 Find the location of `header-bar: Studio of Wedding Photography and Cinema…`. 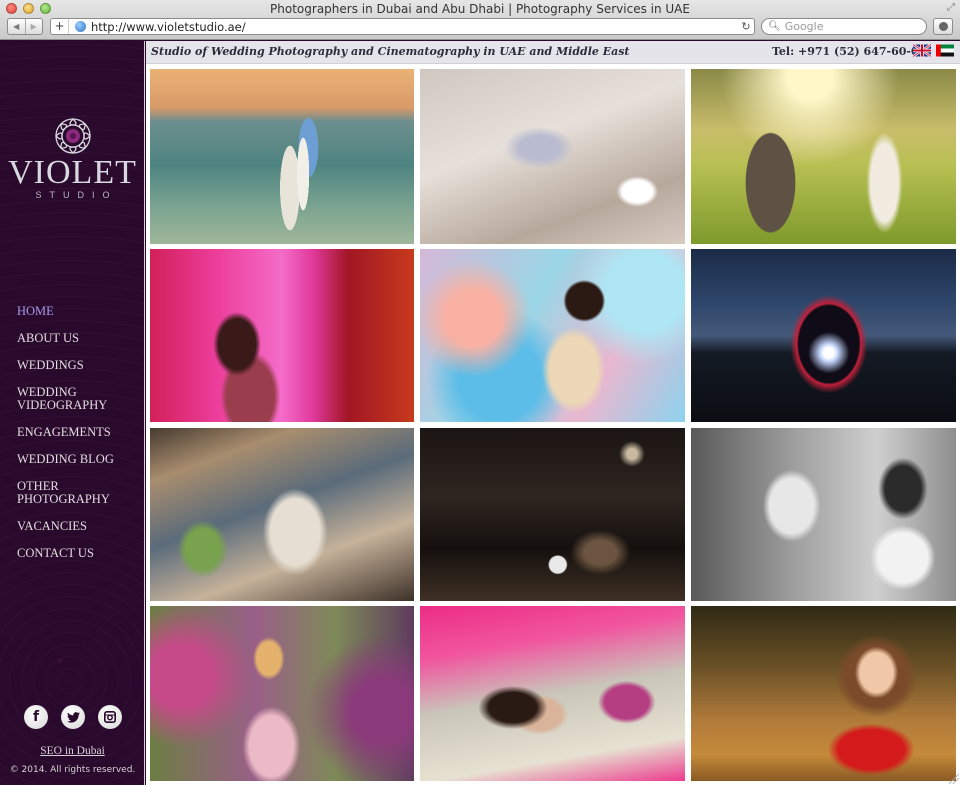

header-bar: Studio of Wedding Photography and Cinema… is located at coordinates (553, 52).